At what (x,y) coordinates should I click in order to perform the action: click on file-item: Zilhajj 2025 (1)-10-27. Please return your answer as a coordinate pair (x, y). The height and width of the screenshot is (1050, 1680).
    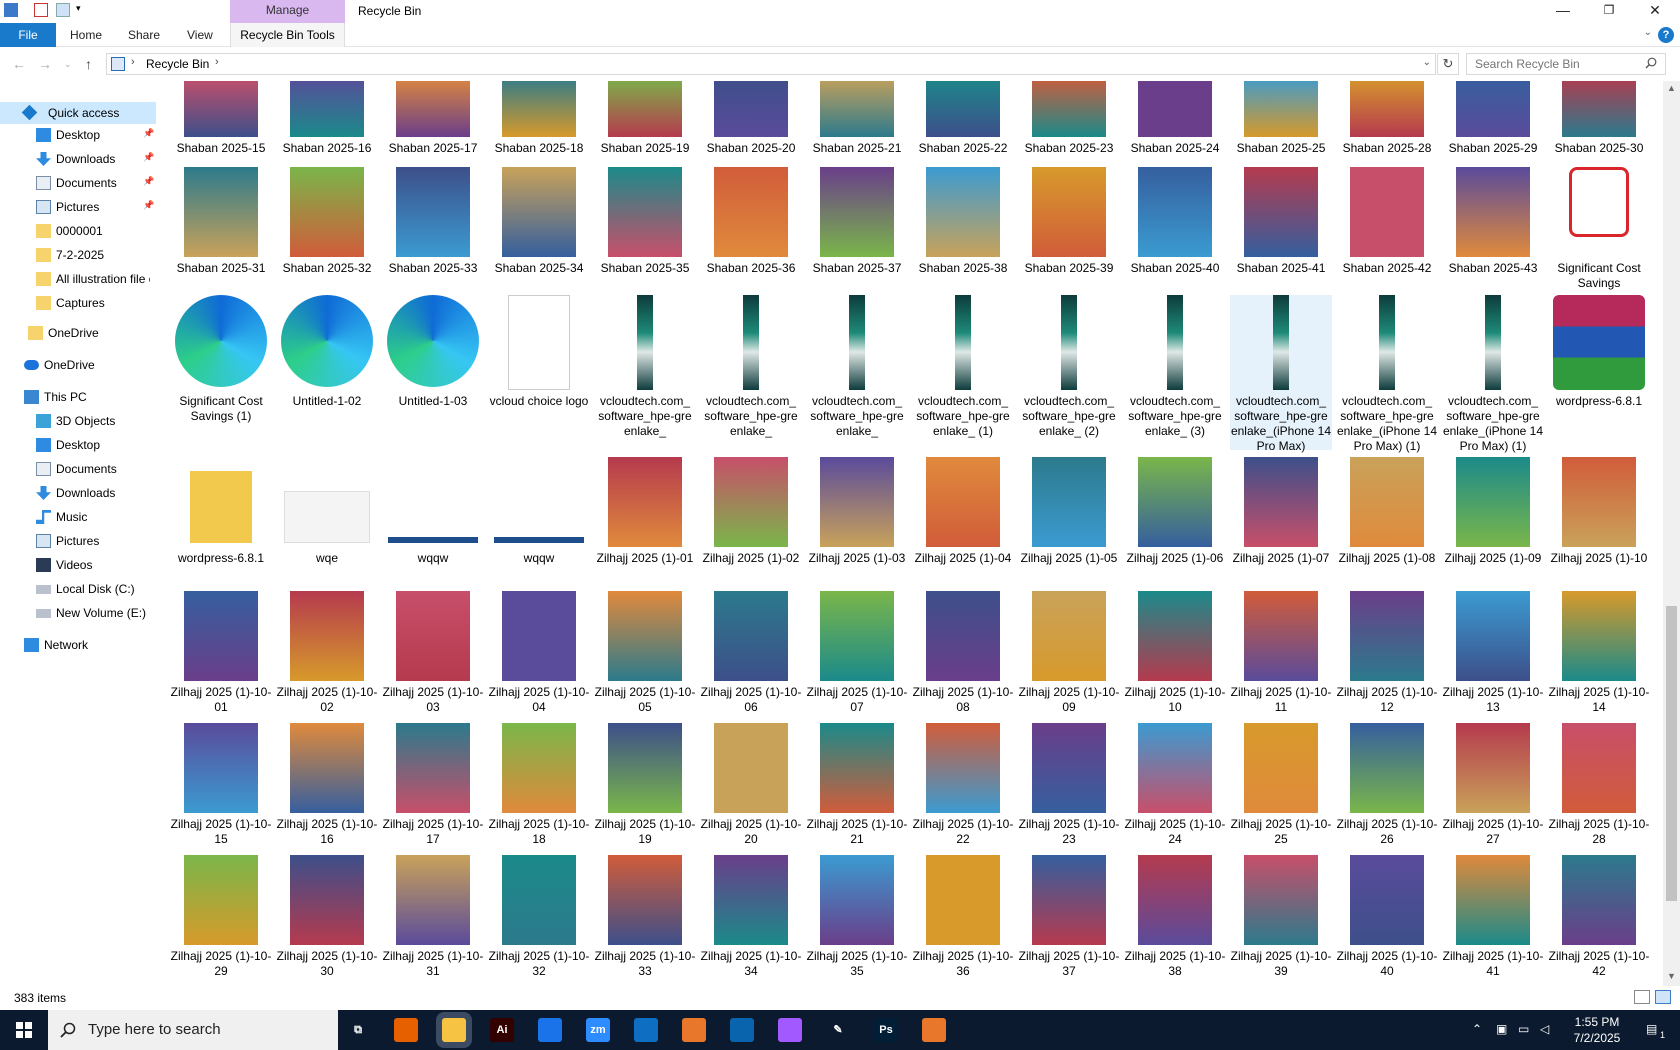
    Looking at the image, I should click on (1493, 798).